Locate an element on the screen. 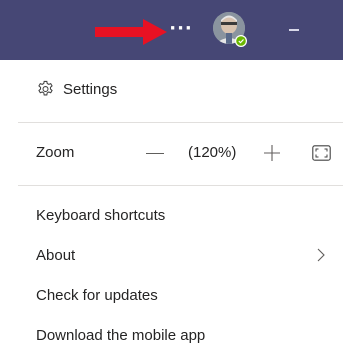 The width and height of the screenshot is (343, 346). chevron-right-icon is located at coordinates (321, 255).